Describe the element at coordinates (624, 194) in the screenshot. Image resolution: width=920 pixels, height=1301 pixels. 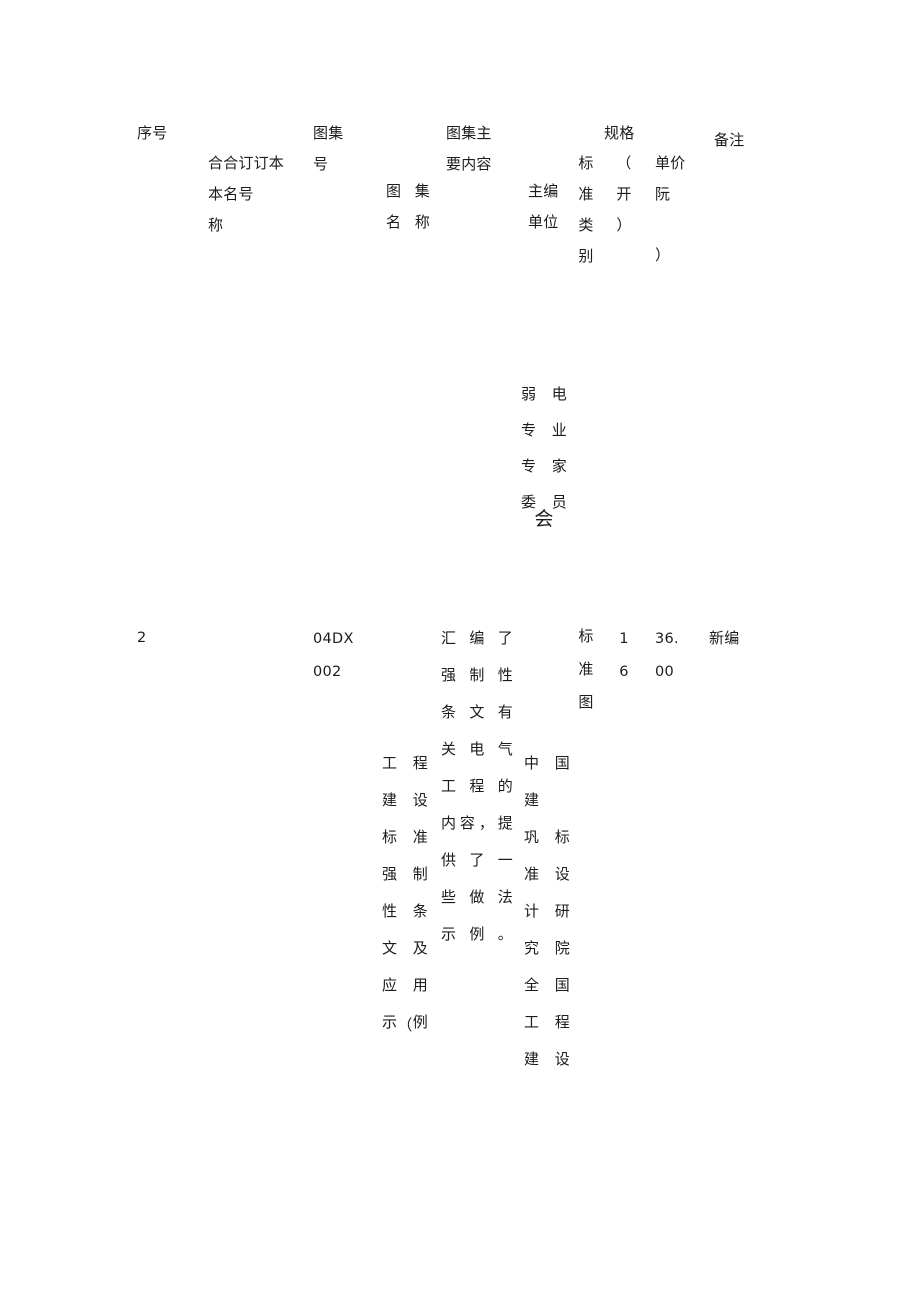
I see `column-header-specification-unit: （ 开 ）` at that location.